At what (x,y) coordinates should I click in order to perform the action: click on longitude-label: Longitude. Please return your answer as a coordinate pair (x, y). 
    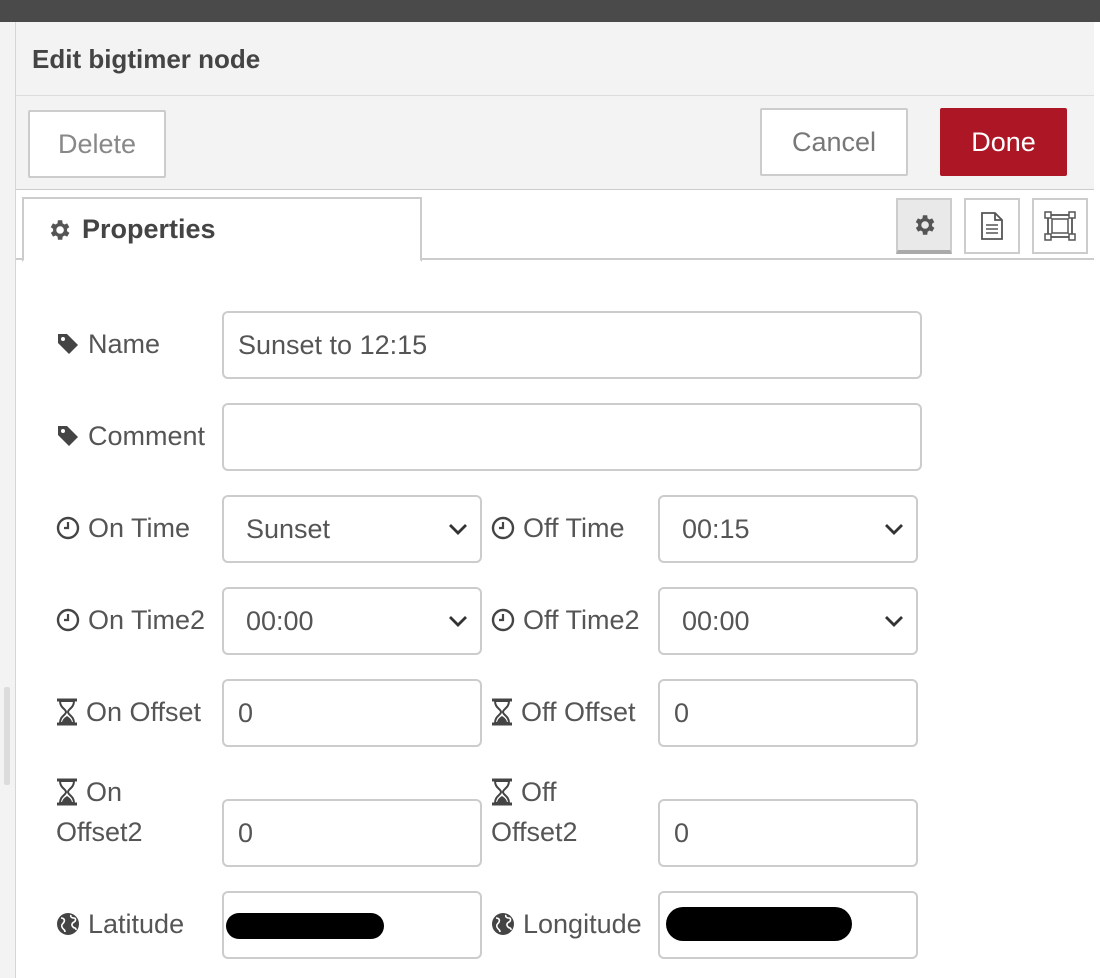
    Looking at the image, I should click on (566, 924).